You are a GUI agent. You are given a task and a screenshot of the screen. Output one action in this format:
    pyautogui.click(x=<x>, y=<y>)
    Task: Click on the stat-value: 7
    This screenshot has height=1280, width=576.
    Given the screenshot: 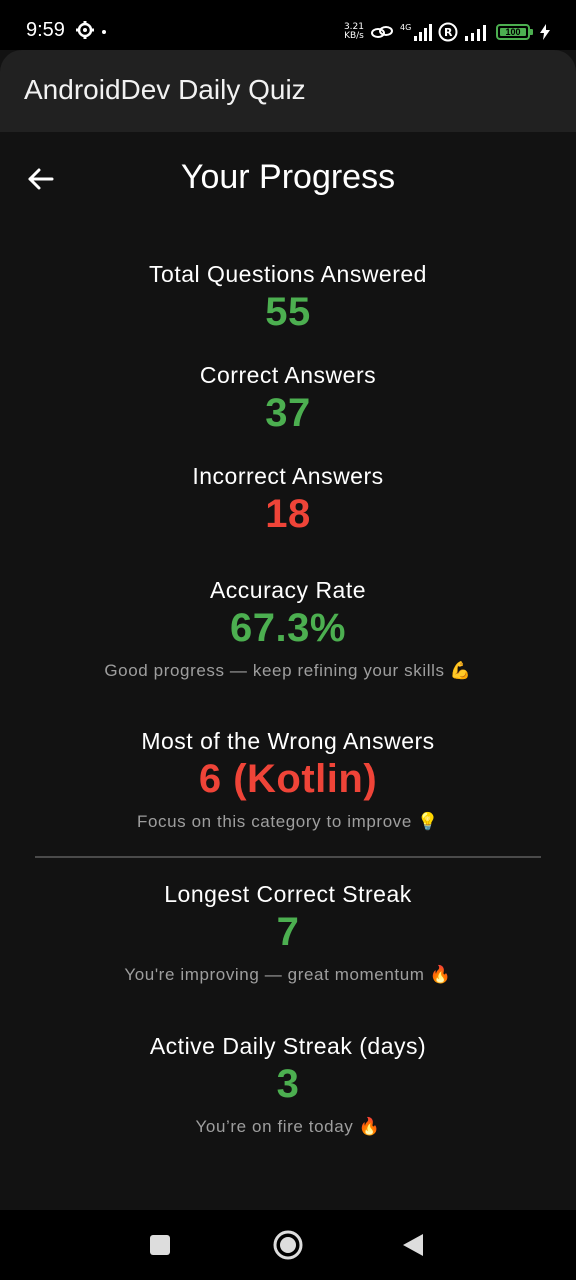 What is the action you would take?
    pyautogui.click(x=288, y=932)
    